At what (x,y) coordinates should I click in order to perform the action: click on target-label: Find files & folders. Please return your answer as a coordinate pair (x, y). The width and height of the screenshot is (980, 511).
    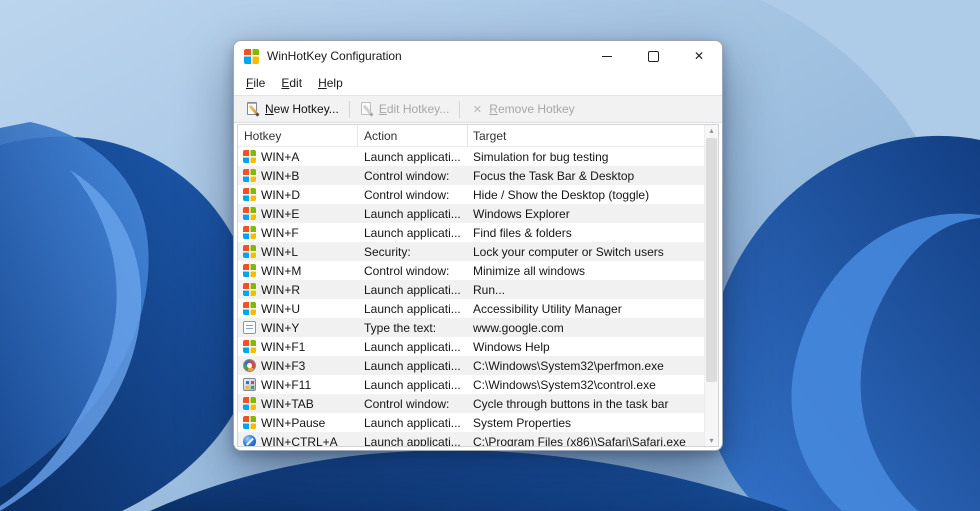
    Looking at the image, I should click on (522, 232).